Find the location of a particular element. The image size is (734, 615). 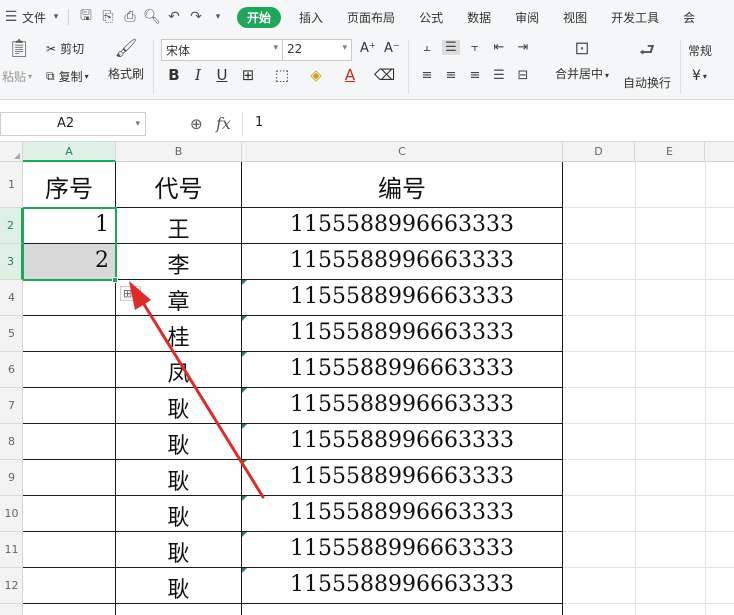

column-header-a: A is located at coordinates (69, 152).